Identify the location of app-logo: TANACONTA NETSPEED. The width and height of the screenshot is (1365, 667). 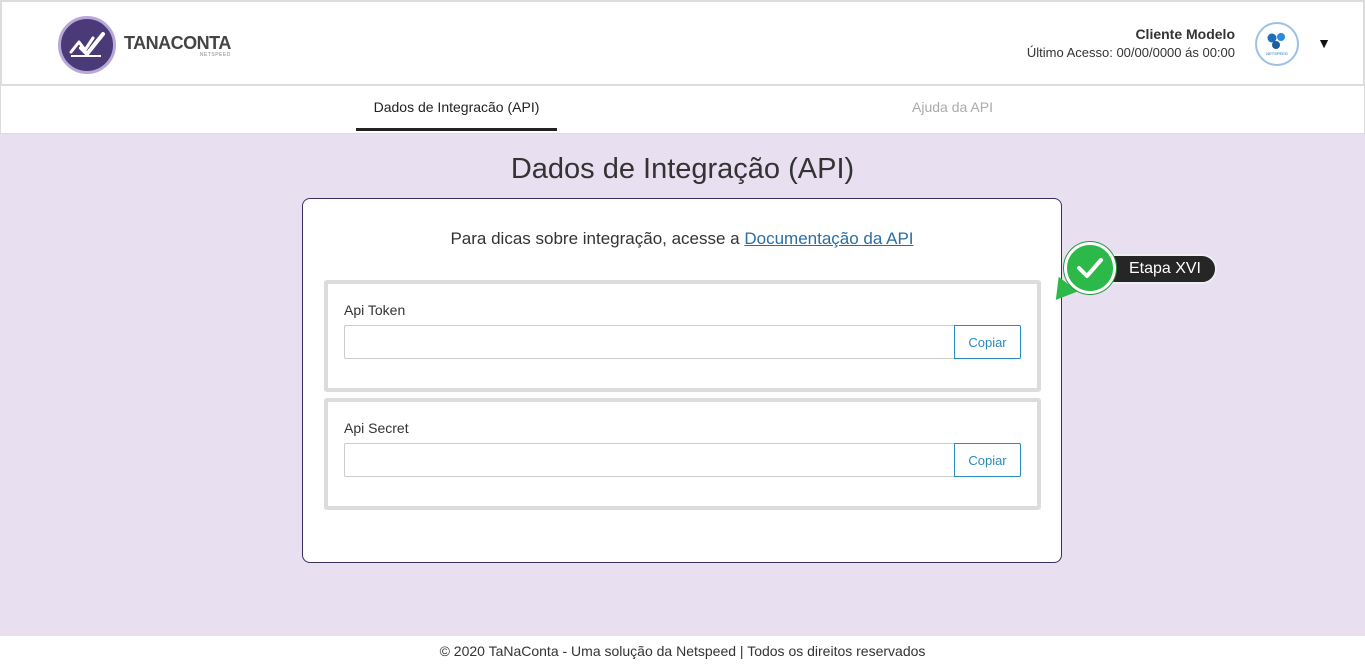
(144, 45).